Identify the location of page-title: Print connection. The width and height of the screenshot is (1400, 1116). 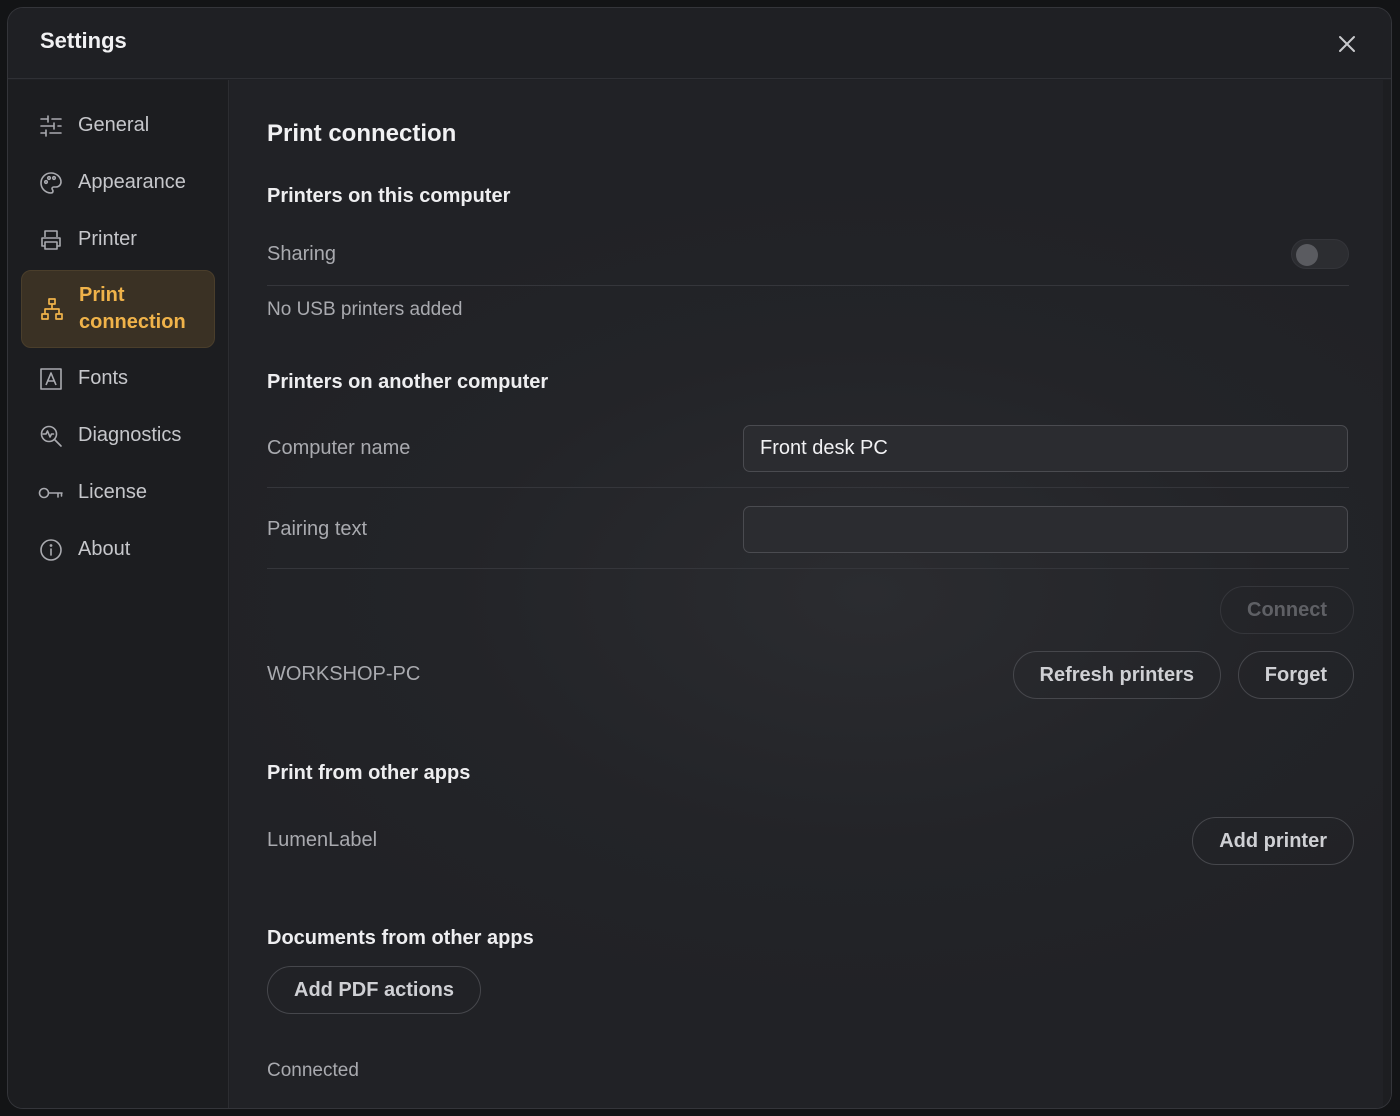
(362, 133).